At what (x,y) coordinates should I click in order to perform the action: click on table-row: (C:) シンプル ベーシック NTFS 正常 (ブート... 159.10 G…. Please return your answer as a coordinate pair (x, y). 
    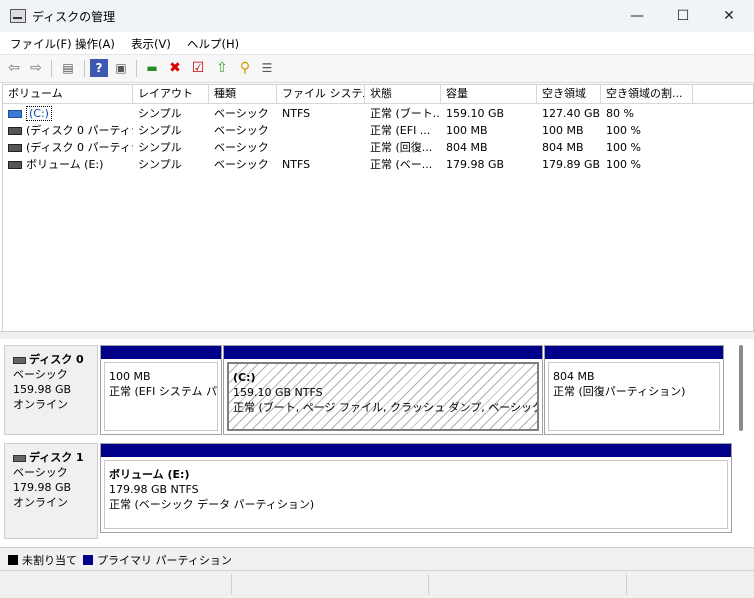
    Looking at the image, I should click on (378, 113).